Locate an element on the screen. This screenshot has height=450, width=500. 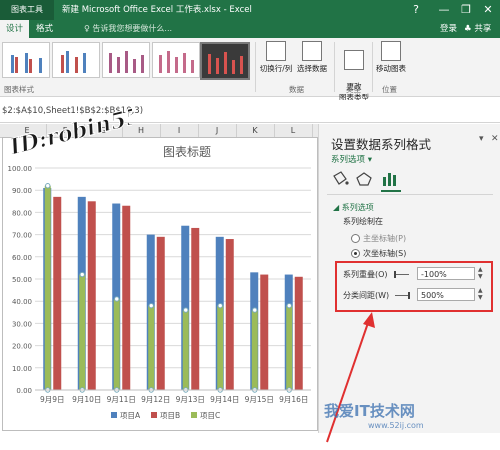
column-header-J: J is located at coordinates (217, 130).